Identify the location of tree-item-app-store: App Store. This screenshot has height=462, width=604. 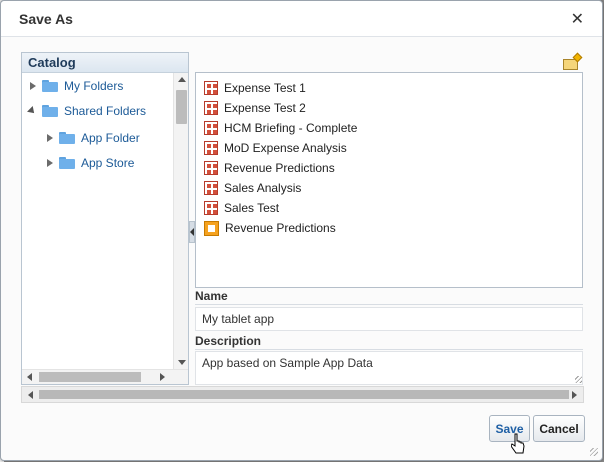
(90, 163).